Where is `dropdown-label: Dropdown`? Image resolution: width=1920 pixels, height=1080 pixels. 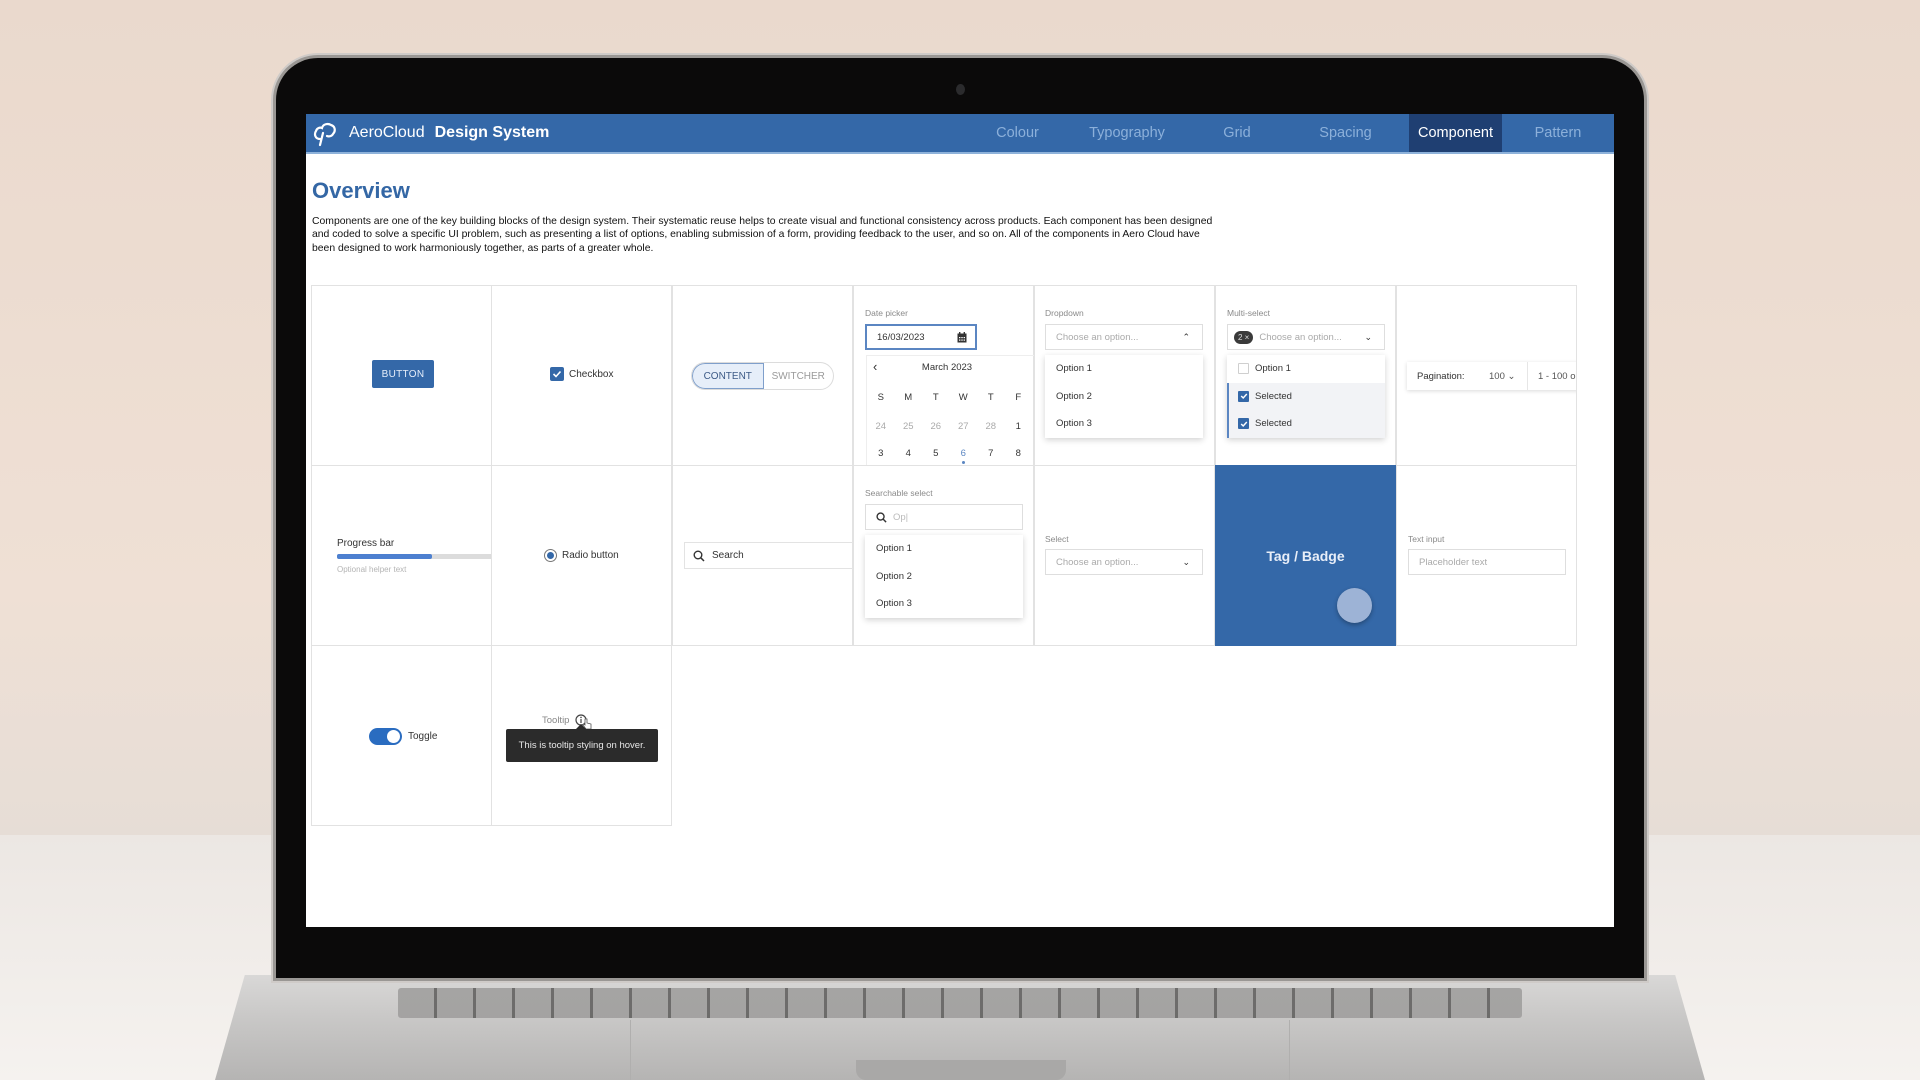 dropdown-label: Dropdown is located at coordinates (1064, 313).